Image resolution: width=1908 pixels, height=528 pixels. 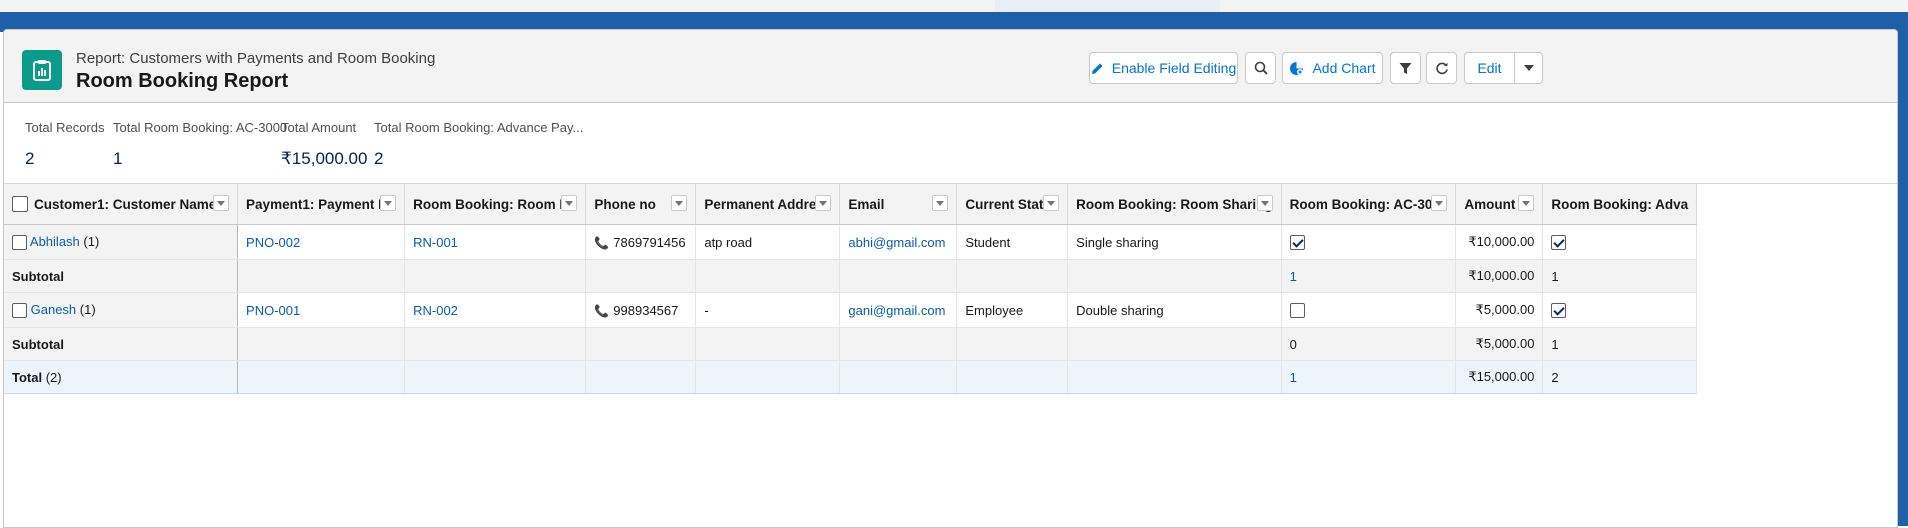 What do you see at coordinates (851, 344) in the screenshot?
I see `subtotal-row: Subtotal 0 ₹5,000.00 1` at bounding box center [851, 344].